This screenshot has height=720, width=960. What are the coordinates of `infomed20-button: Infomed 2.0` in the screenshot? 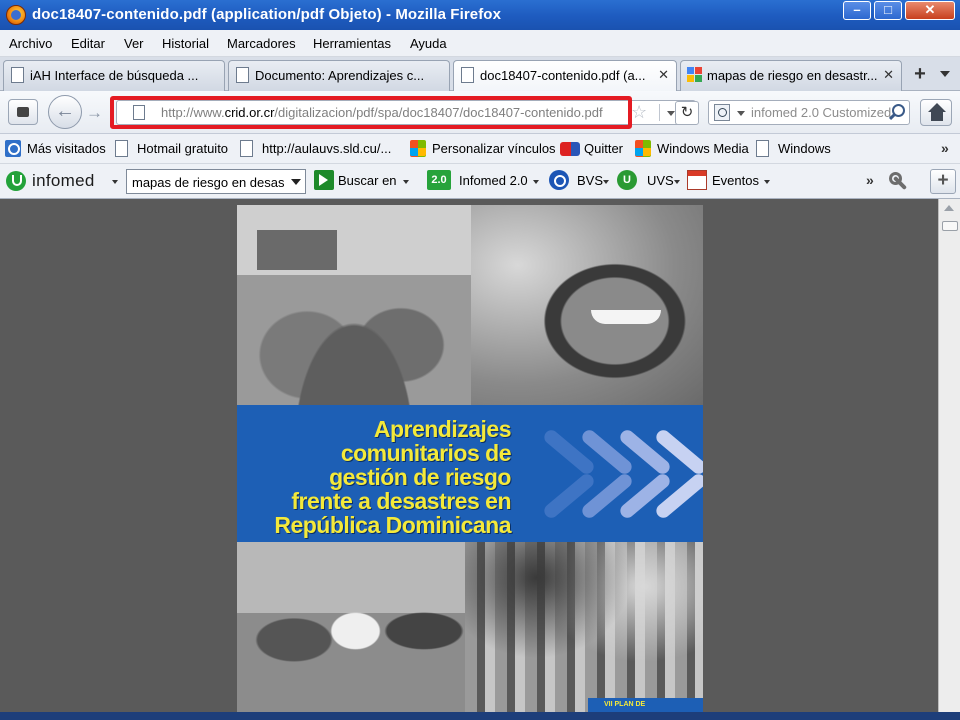 It's located at (493, 180).